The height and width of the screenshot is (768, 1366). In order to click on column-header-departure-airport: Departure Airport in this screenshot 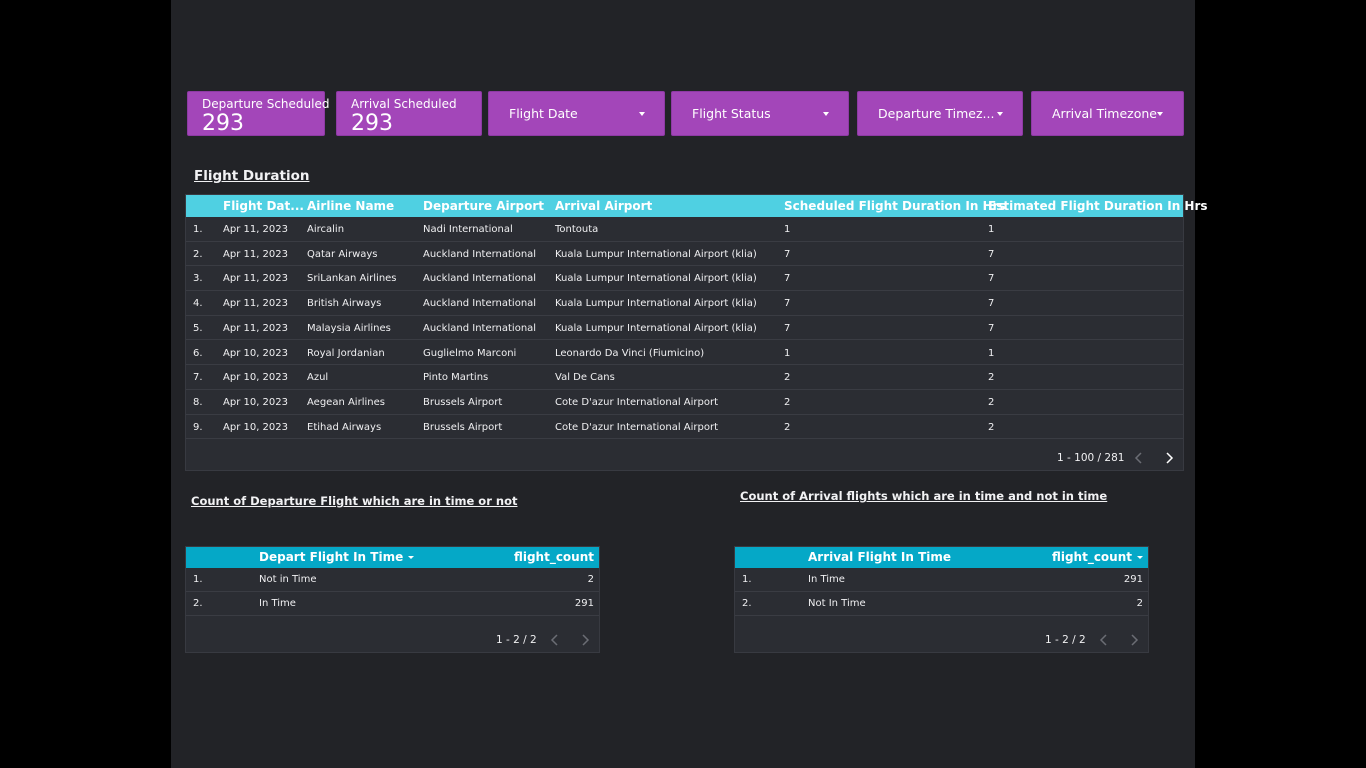, I will do `click(483, 206)`.